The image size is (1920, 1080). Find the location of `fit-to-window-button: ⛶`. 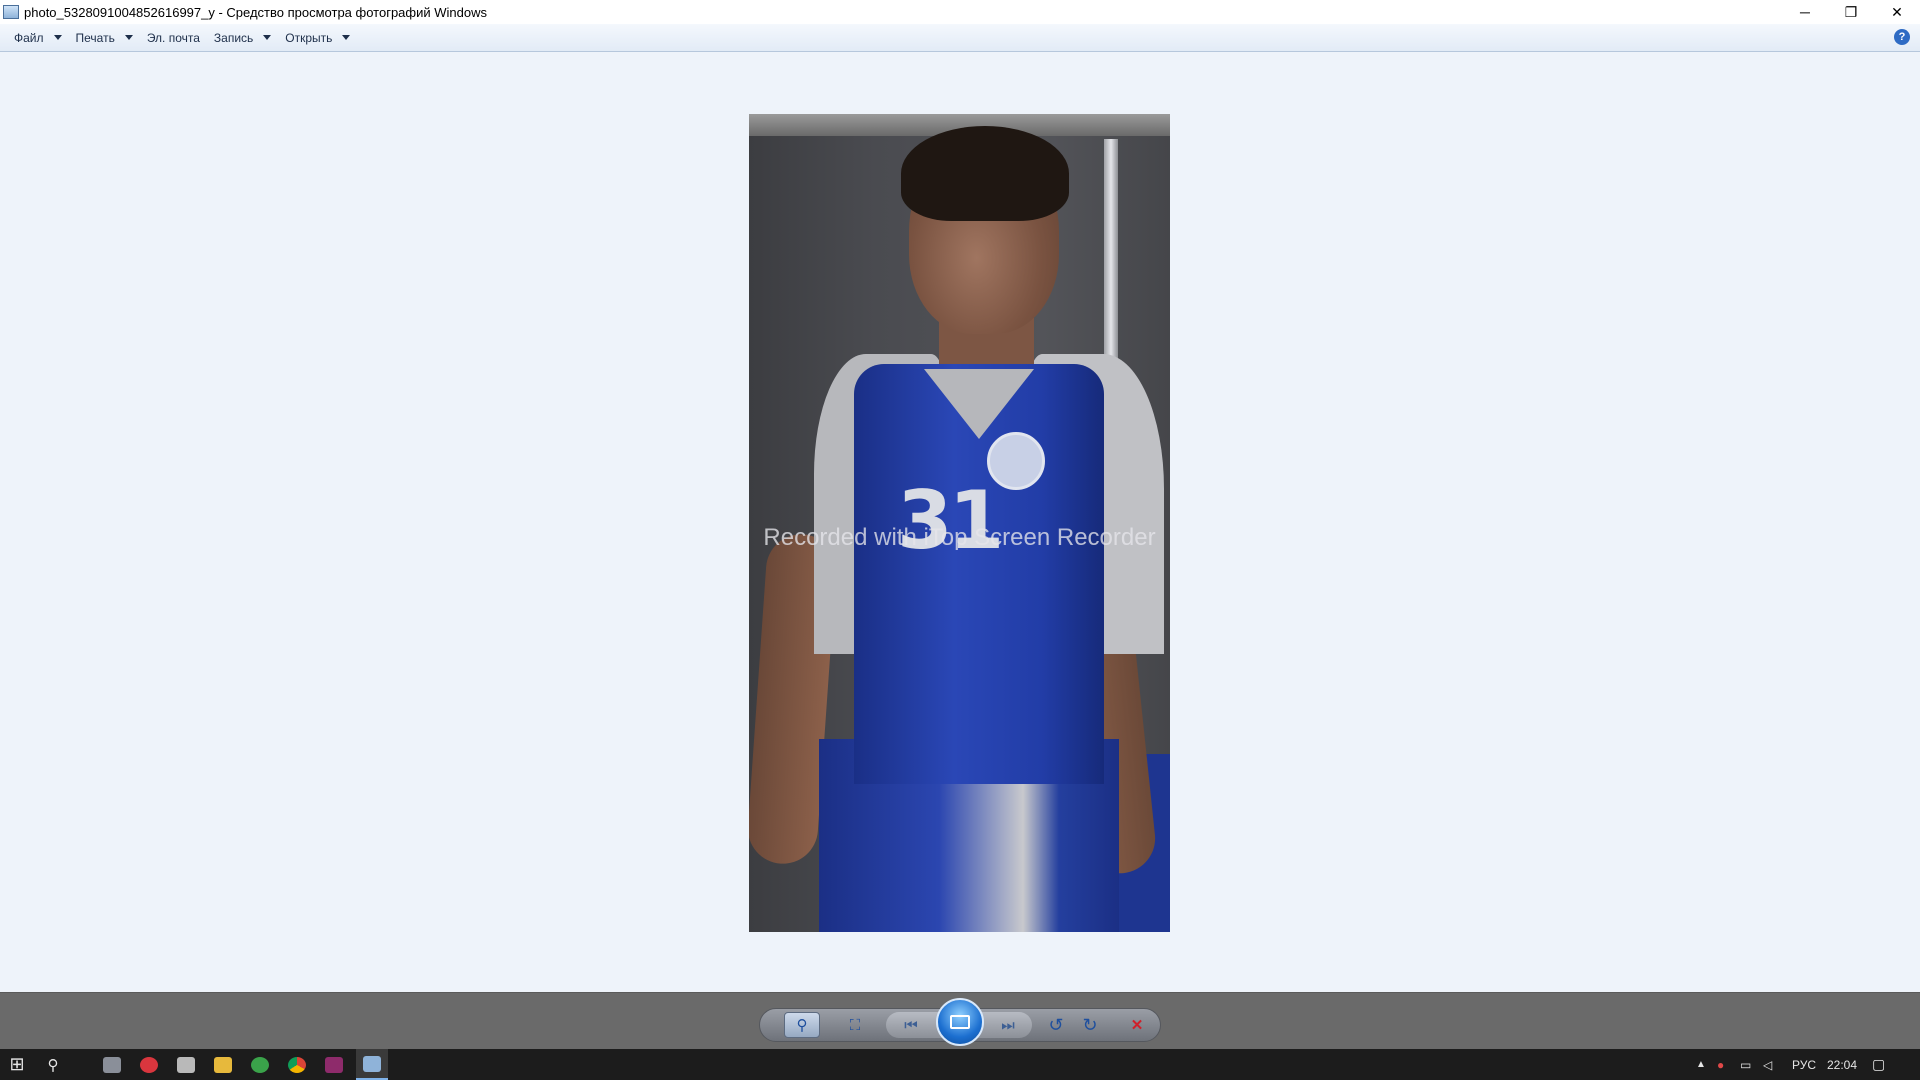

fit-to-window-button: ⛶ is located at coordinates (855, 1025).